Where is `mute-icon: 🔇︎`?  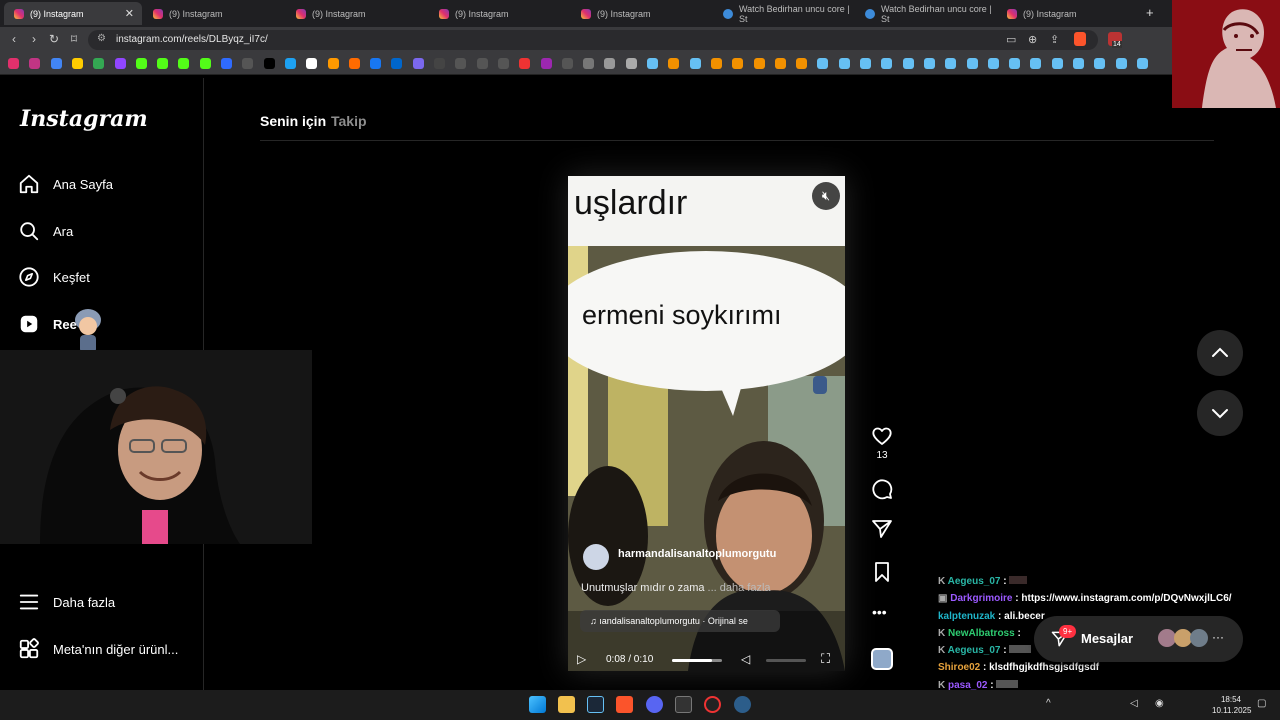
mute-icon: 🔇︎ is located at coordinates (826, 196).